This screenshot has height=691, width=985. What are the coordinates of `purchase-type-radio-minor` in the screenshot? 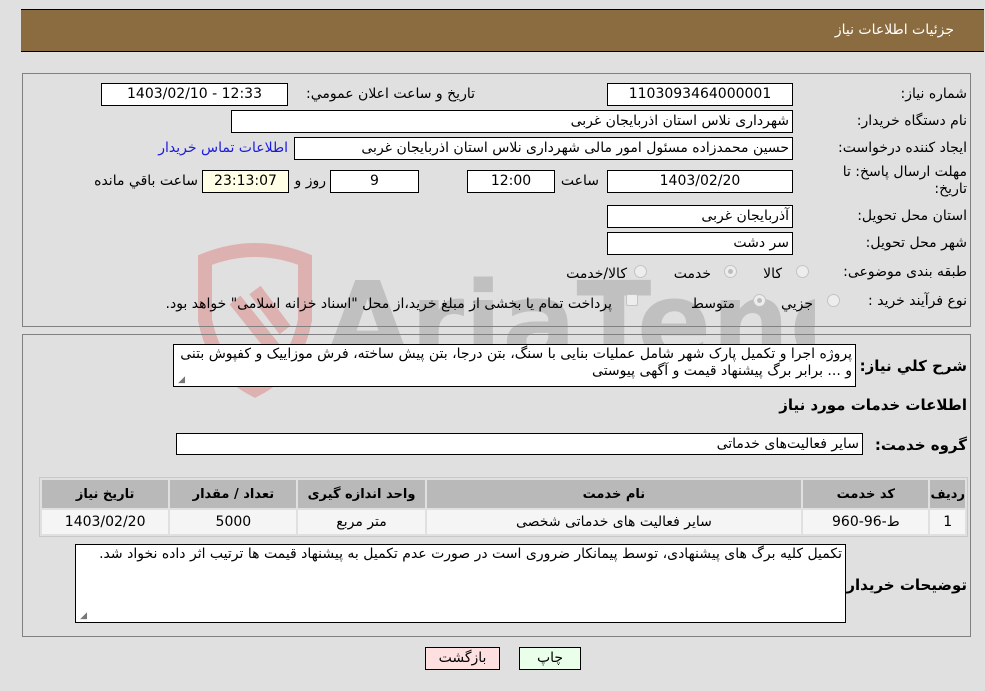 It's located at (833, 300).